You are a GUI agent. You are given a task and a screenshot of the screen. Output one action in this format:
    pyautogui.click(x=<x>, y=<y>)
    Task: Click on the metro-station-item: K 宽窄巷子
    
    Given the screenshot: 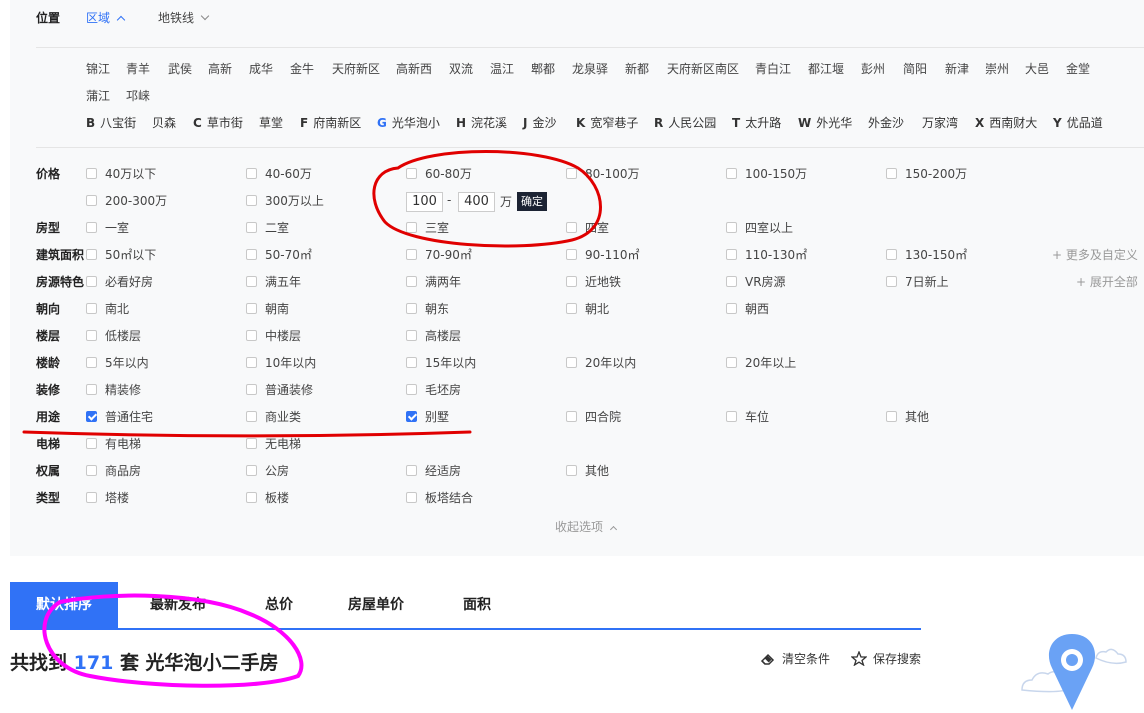 What is the action you would take?
    pyautogui.click(x=607, y=122)
    